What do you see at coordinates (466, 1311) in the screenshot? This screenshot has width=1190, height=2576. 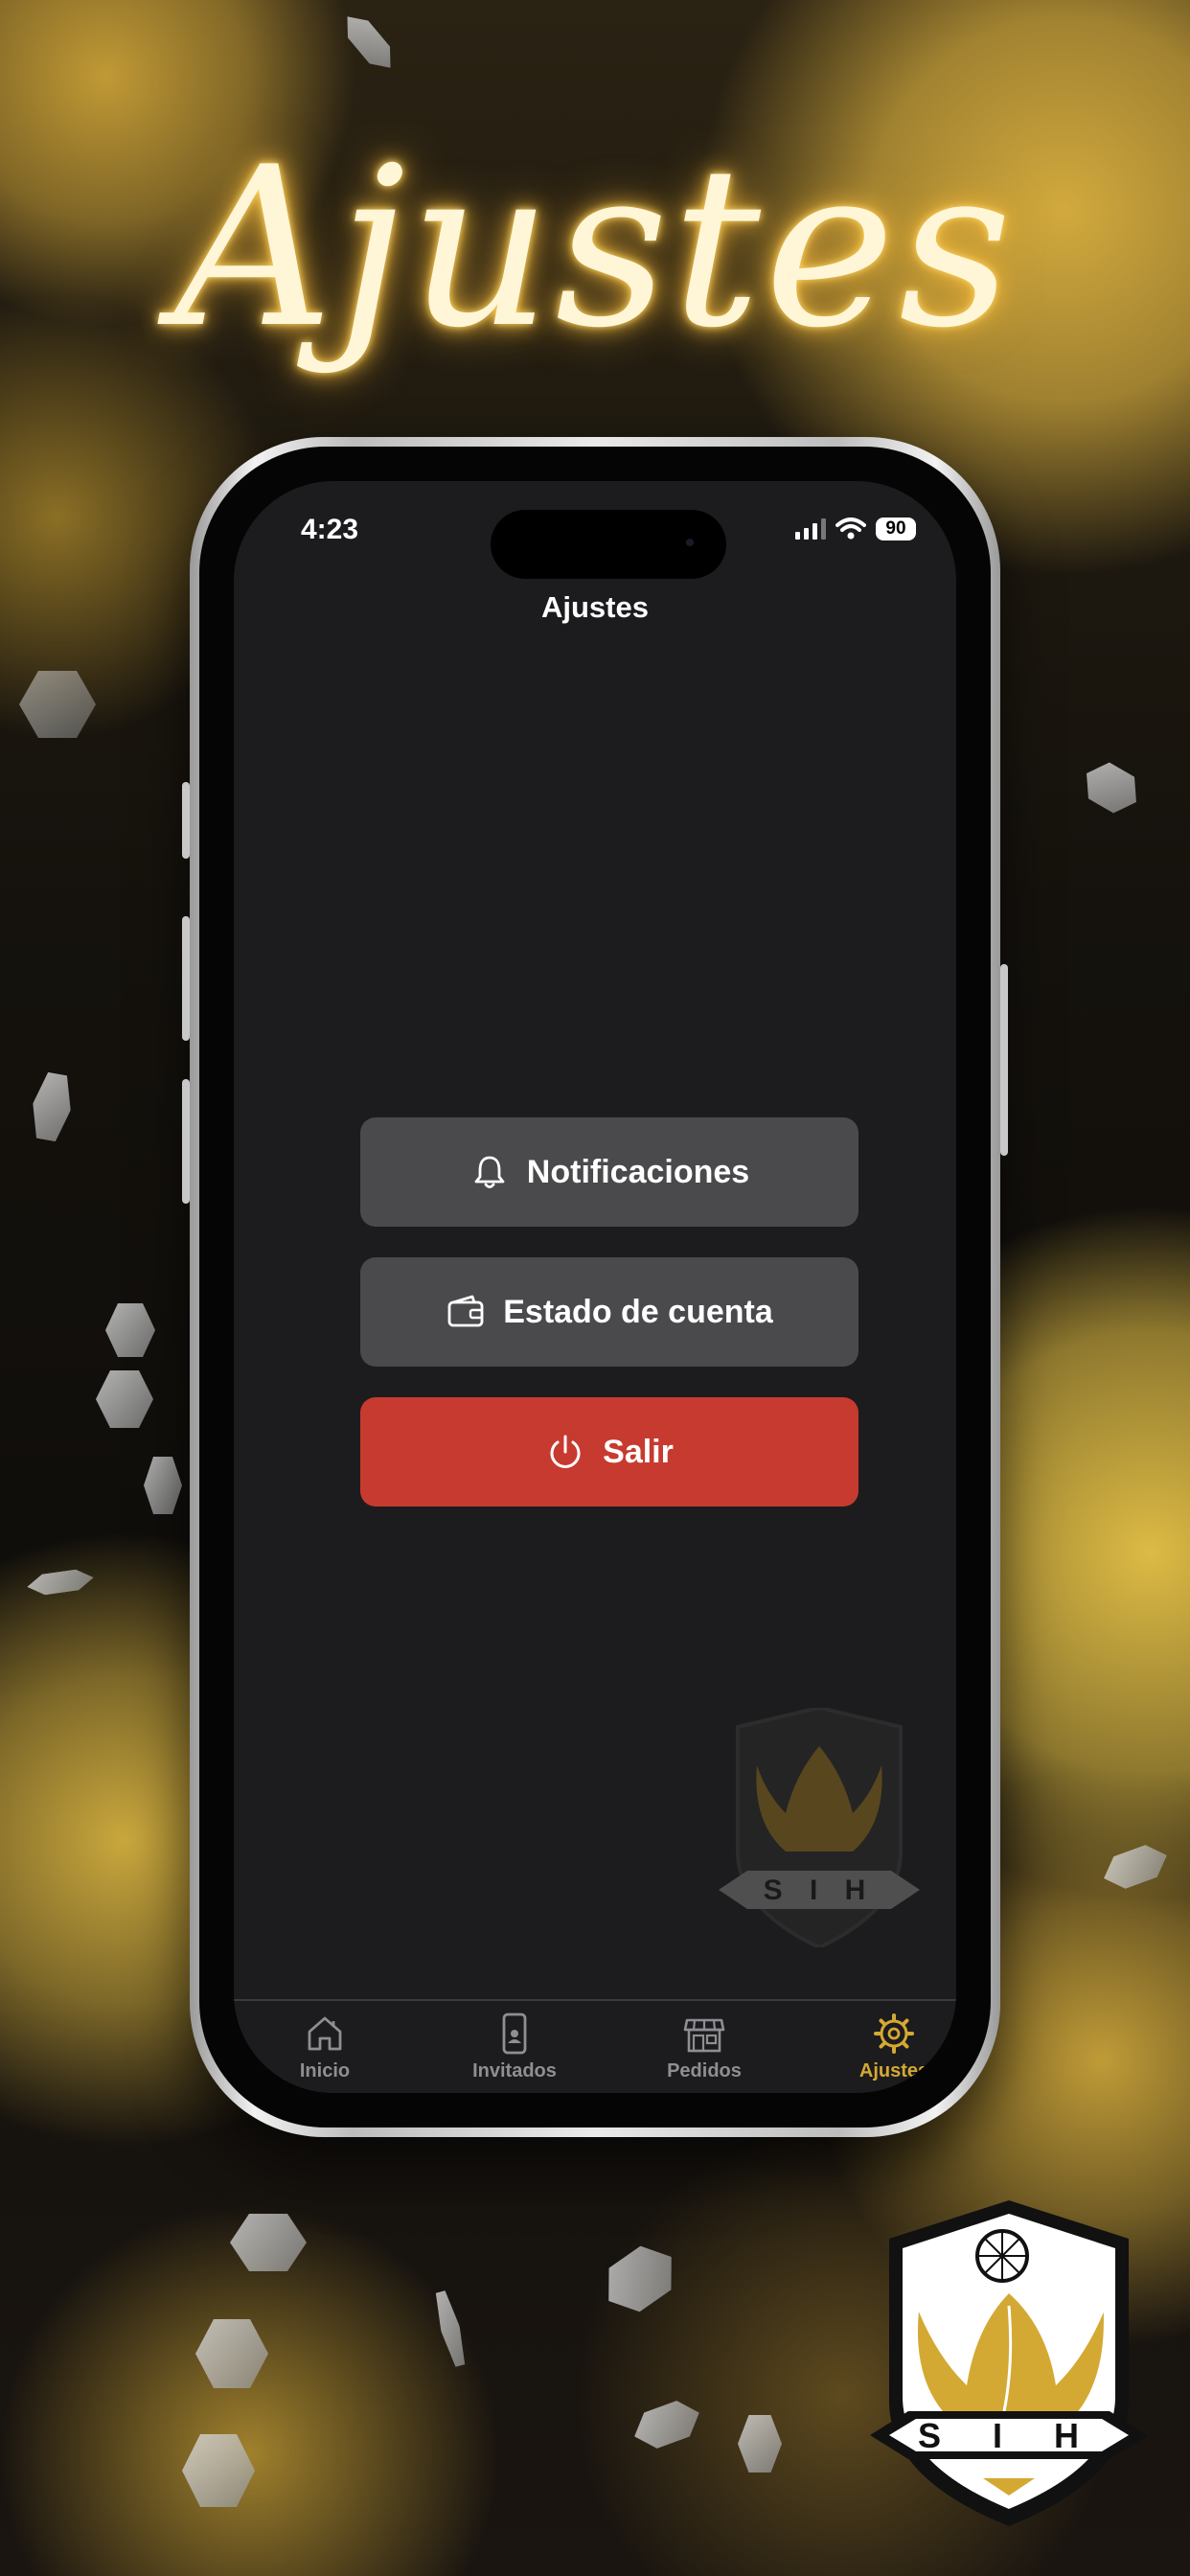 I see `wallet-icon` at bounding box center [466, 1311].